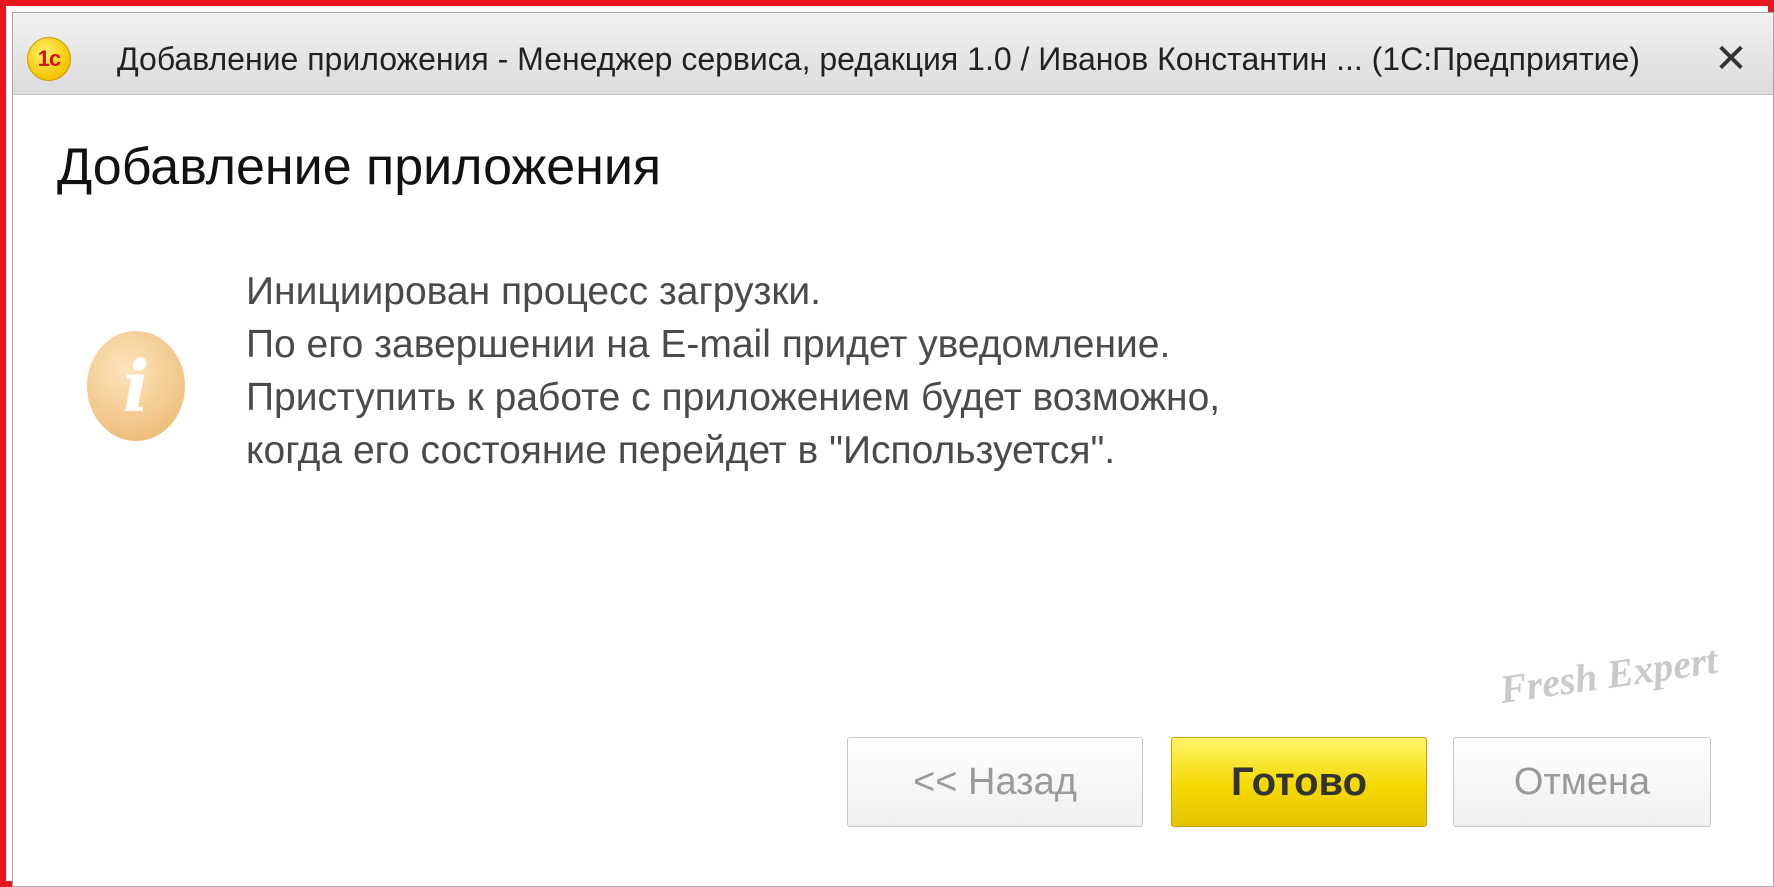 The height and width of the screenshot is (887, 1774). I want to click on cancel-button: Отмена, so click(1582, 782).